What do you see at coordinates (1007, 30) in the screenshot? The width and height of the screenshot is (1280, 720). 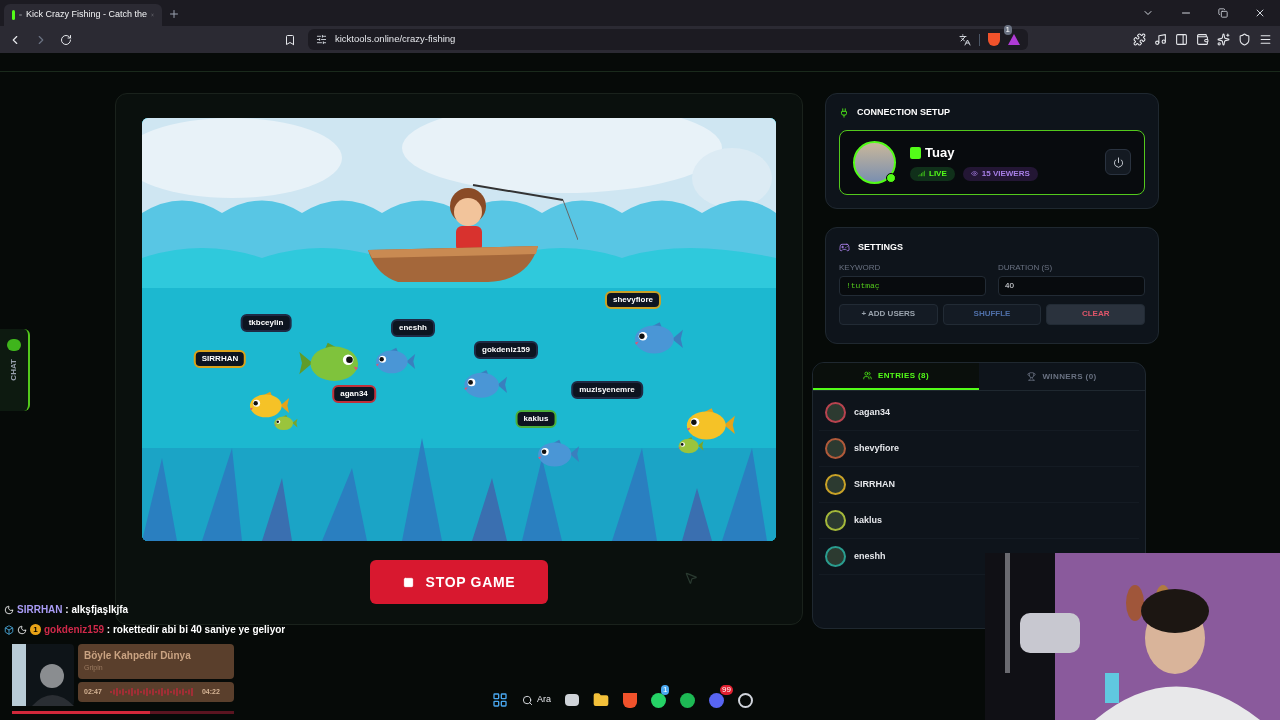 I see `shield-count: 1` at bounding box center [1007, 30].